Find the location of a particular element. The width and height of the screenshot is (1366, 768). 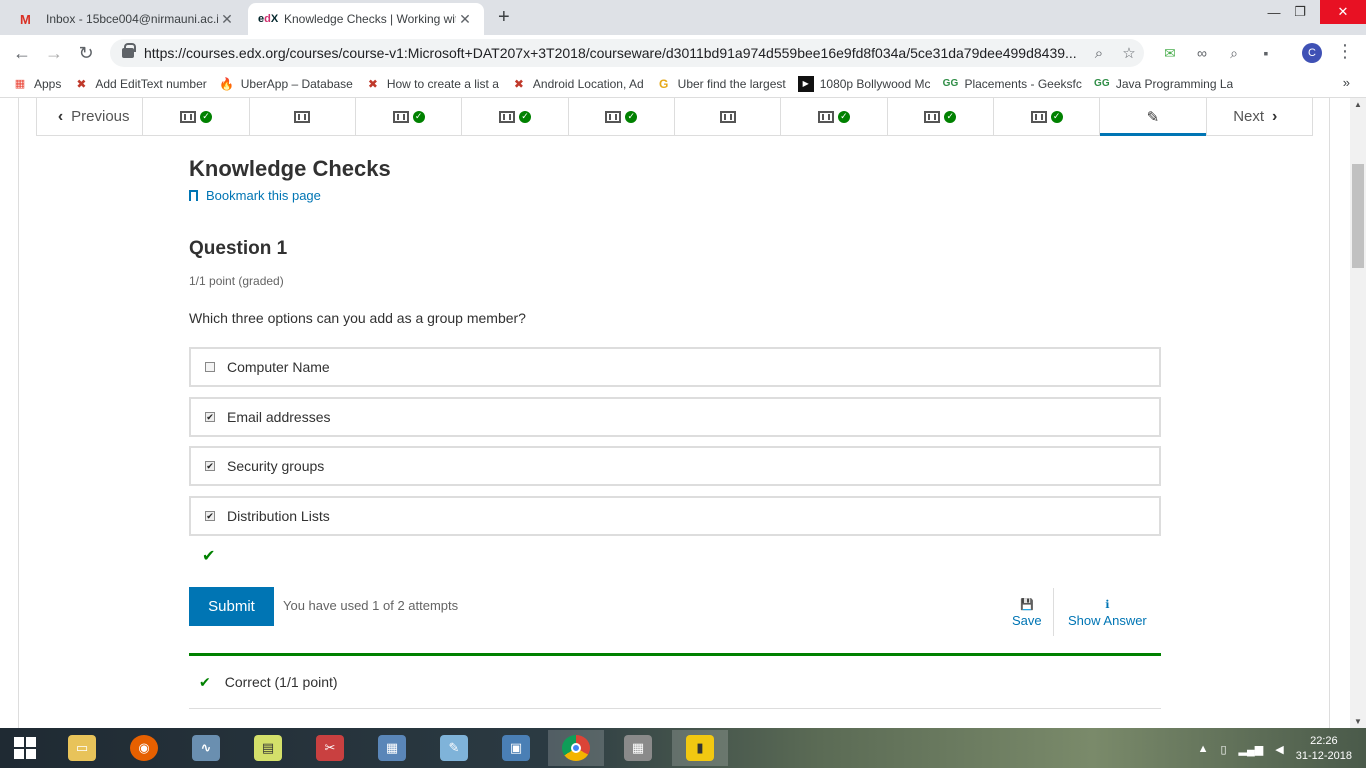

bookmark-item: ✖ How to create a list a is located at coordinates (432, 84).